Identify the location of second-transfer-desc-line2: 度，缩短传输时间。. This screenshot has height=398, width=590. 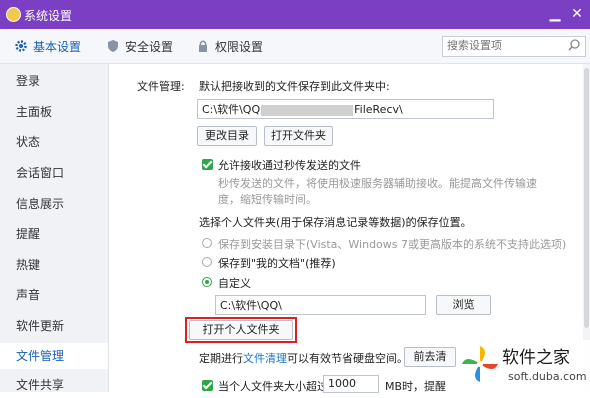
(267, 199).